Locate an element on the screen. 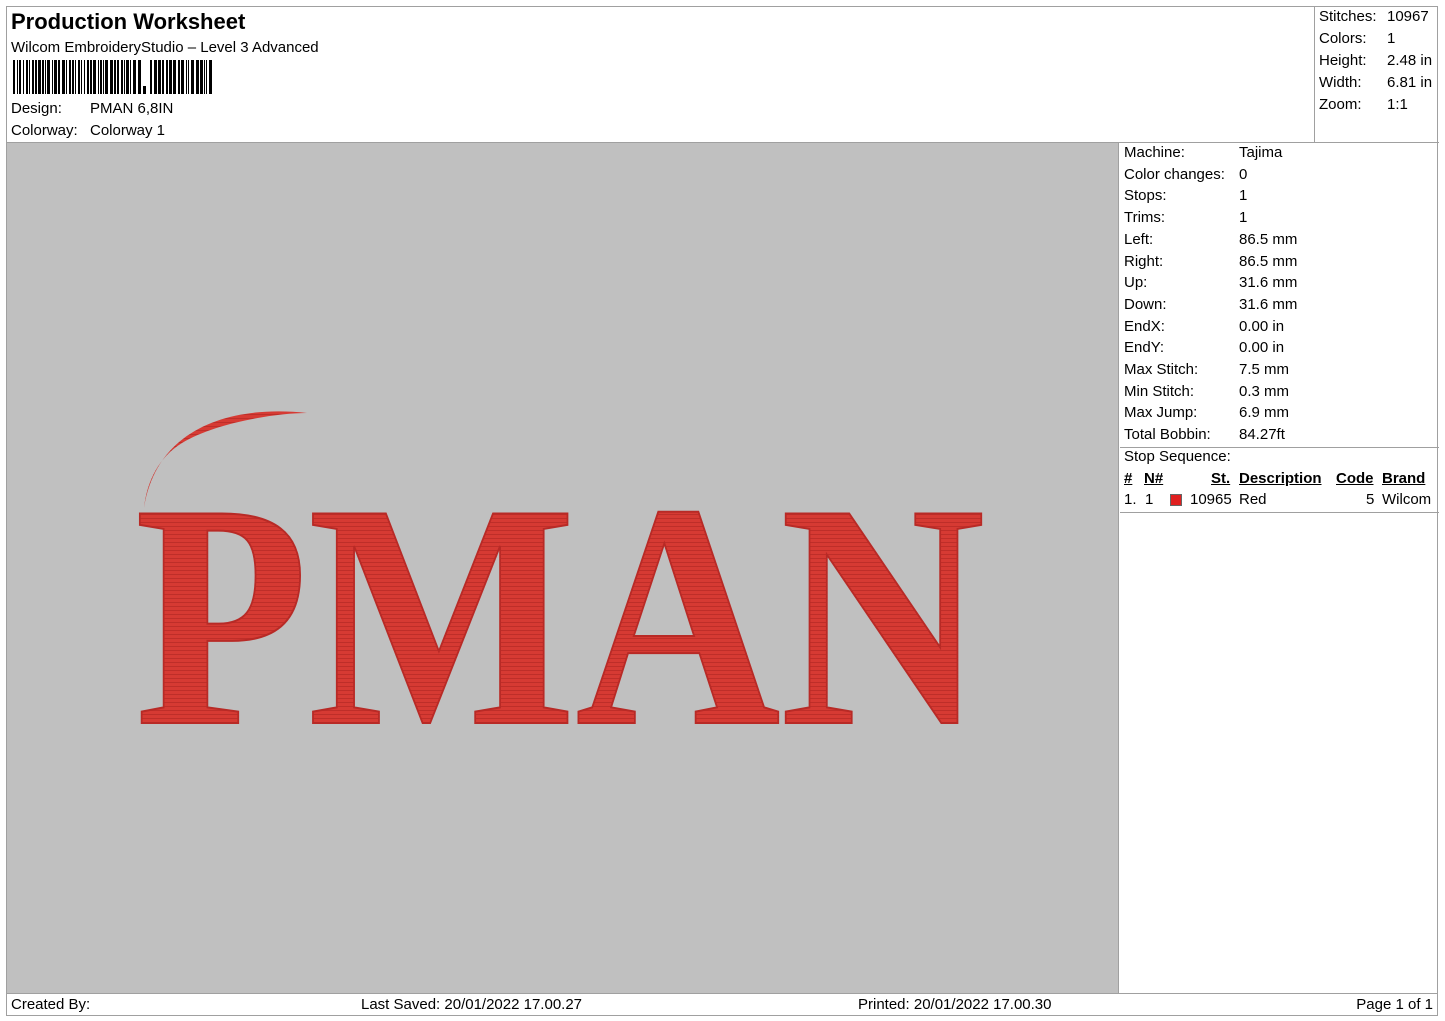  machine-info-label: EndY: is located at coordinates (1144, 348).